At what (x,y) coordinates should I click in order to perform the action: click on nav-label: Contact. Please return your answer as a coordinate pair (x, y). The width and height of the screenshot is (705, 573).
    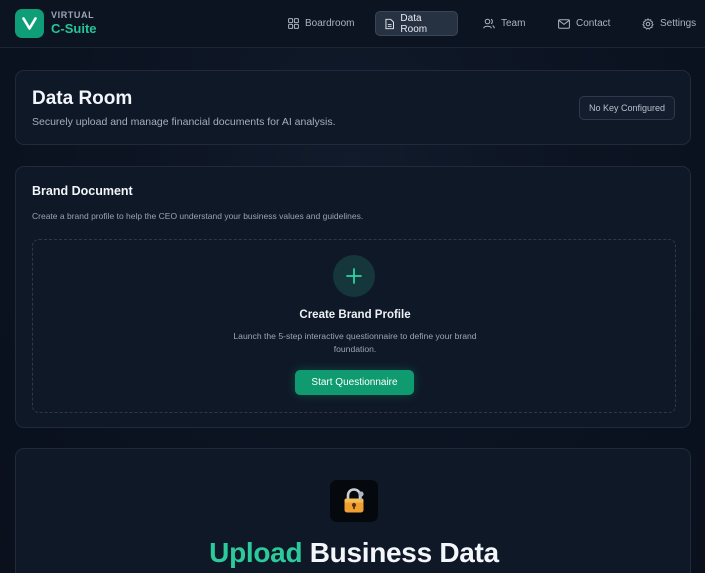
    Looking at the image, I should click on (593, 23).